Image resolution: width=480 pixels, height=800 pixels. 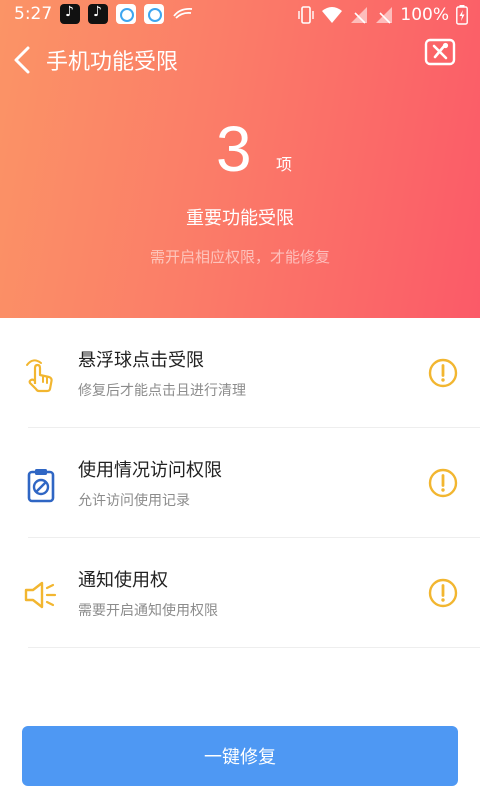 What do you see at coordinates (134, 501) in the screenshot?
I see `item-desc: 允许访问使用记录` at bounding box center [134, 501].